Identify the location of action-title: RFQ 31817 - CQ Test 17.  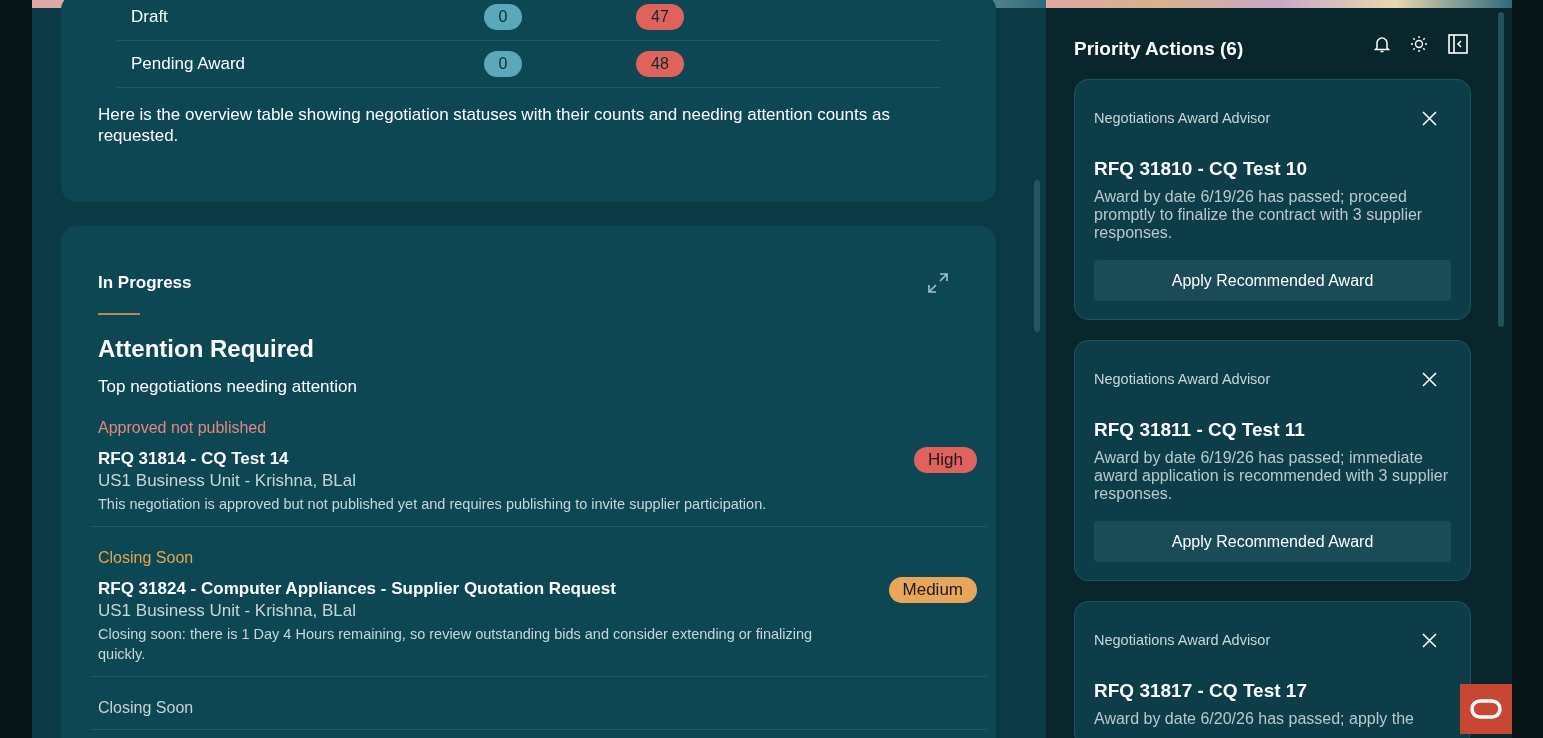
(1201, 691).